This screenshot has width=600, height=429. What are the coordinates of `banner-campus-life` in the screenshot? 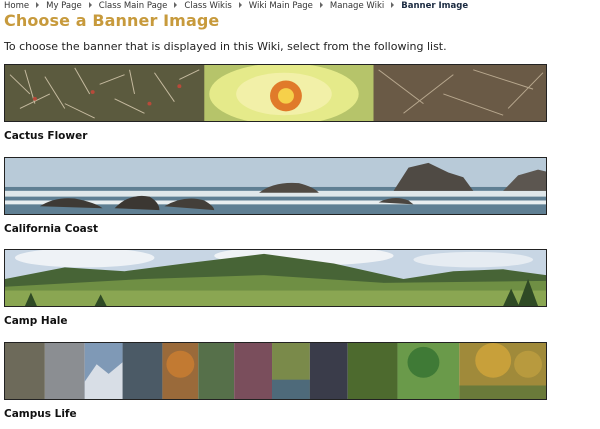 It's located at (275, 371).